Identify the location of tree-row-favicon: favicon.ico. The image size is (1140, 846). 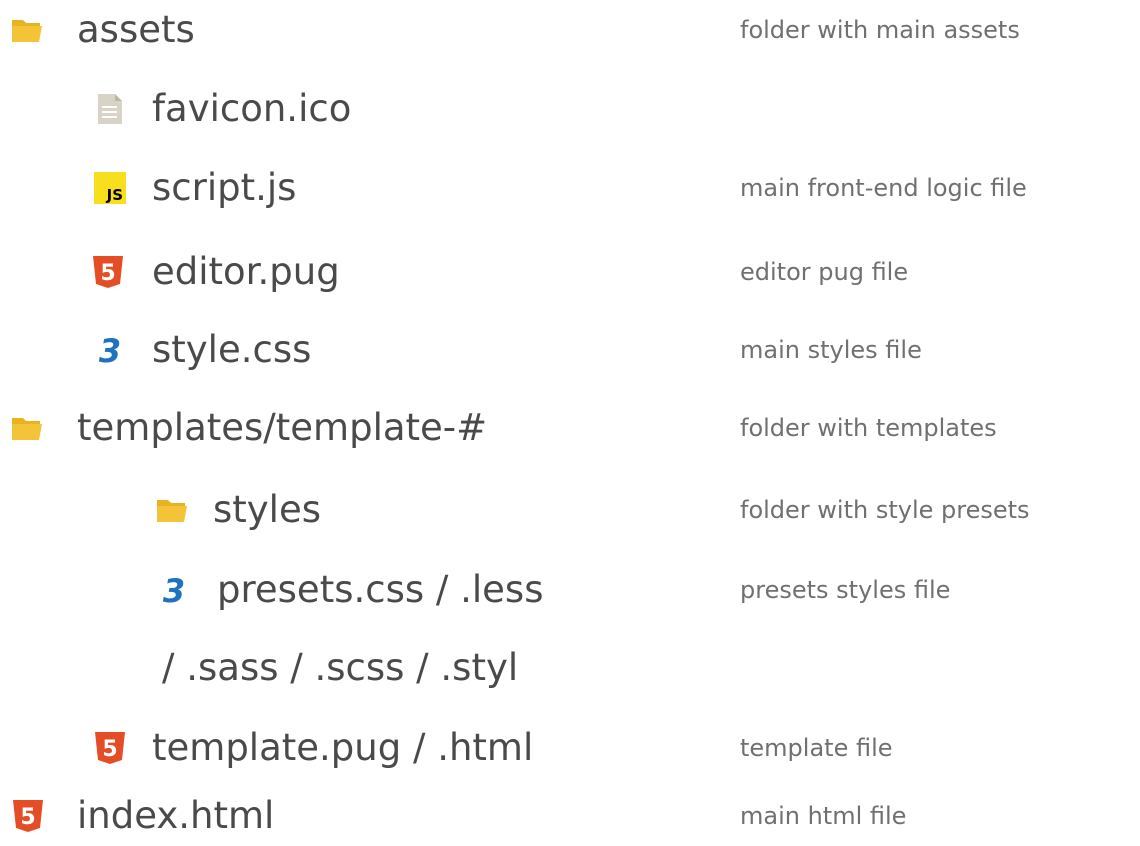
(570, 109).